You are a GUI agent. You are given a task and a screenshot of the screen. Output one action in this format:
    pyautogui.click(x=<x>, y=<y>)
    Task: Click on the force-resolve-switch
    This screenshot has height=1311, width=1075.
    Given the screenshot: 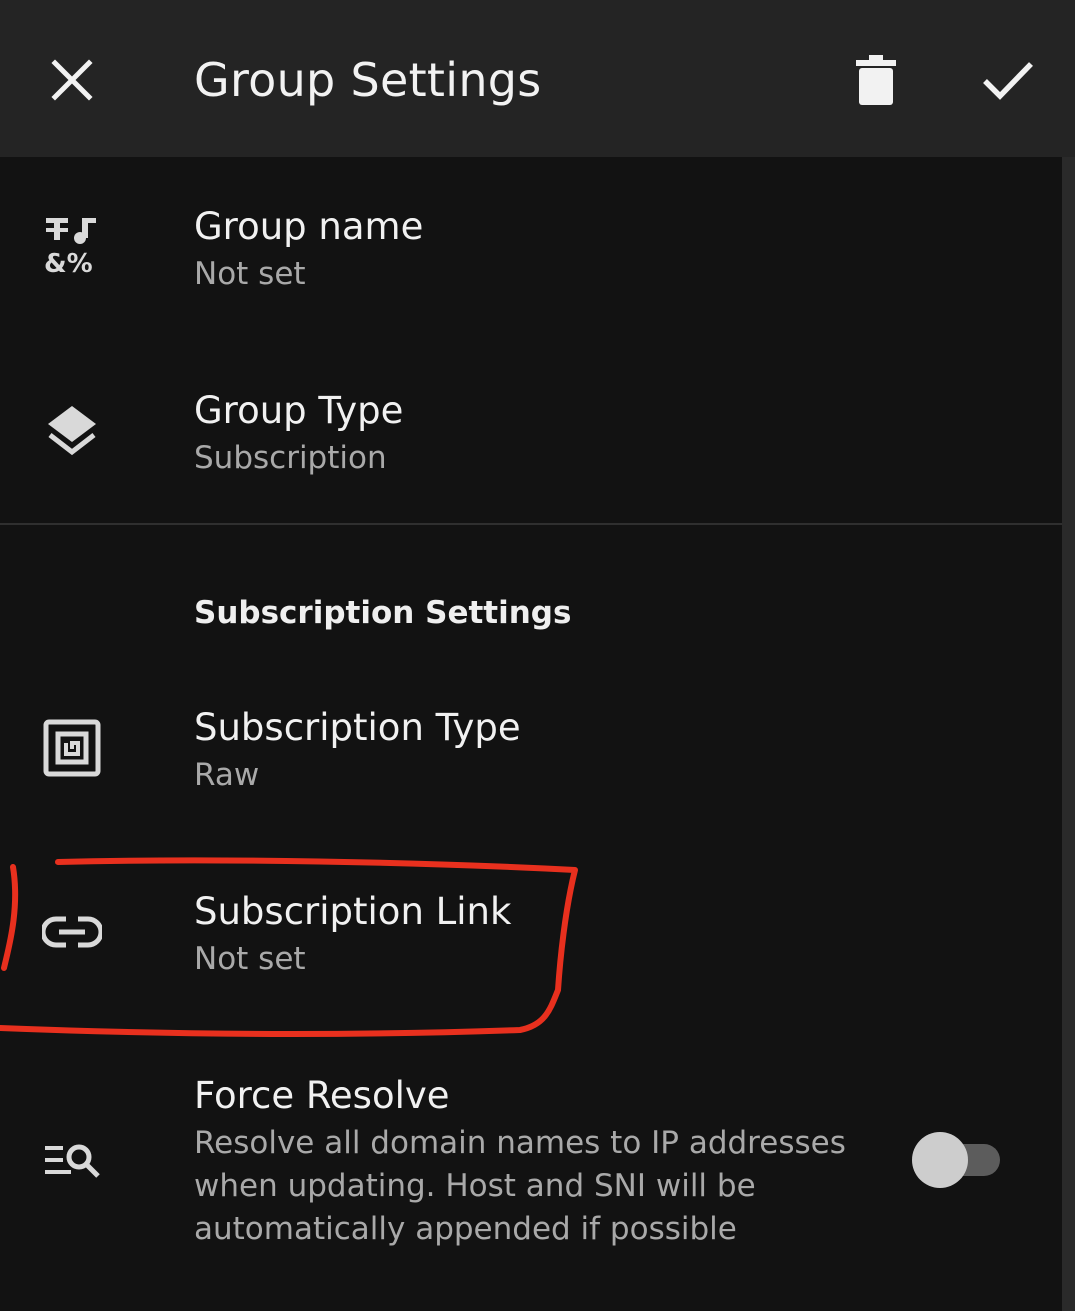 What is the action you would take?
    pyautogui.click(x=957, y=1160)
    